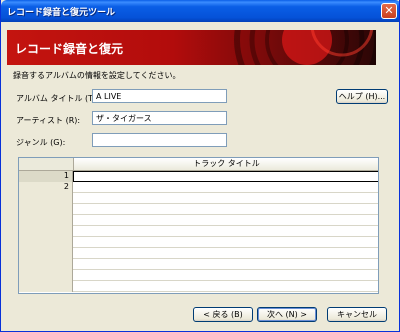 This screenshot has height=332, width=400. Describe the element at coordinates (61, 13) in the screenshot. I see `window-title: レコード録音と復元ツール` at that location.